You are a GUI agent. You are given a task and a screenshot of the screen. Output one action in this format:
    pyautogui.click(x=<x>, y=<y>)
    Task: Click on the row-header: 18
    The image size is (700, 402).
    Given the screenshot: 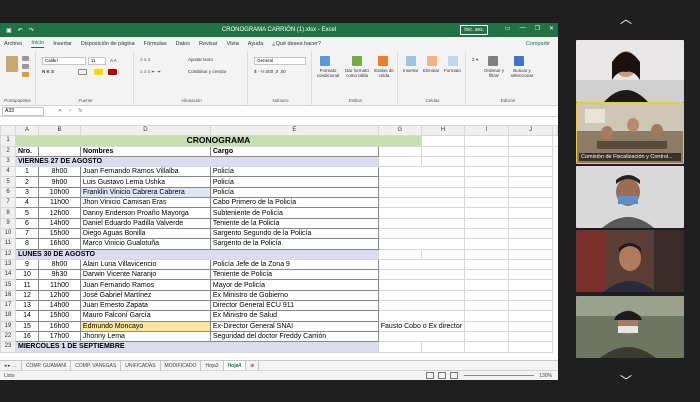 What is the action you would take?
    pyautogui.click(x=8, y=316)
    